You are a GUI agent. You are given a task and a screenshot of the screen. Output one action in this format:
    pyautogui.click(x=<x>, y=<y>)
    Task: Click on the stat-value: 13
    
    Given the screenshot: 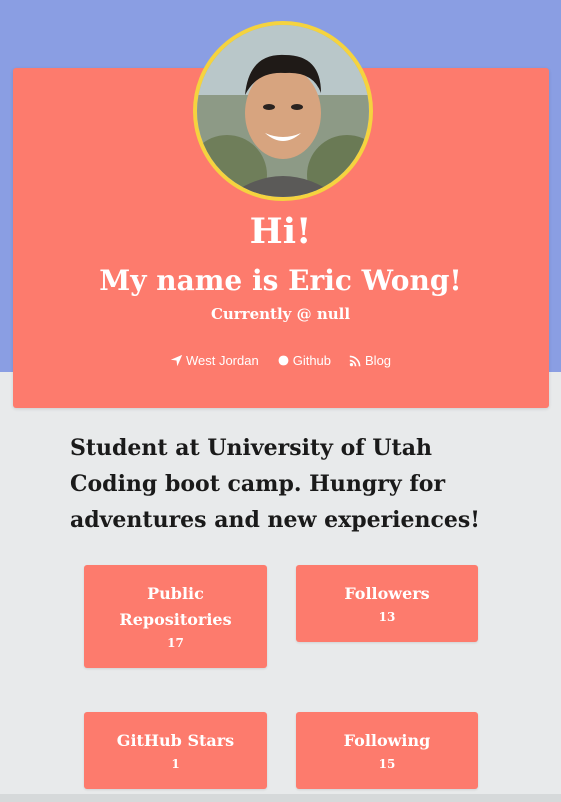 What is the action you would take?
    pyautogui.click(x=387, y=617)
    